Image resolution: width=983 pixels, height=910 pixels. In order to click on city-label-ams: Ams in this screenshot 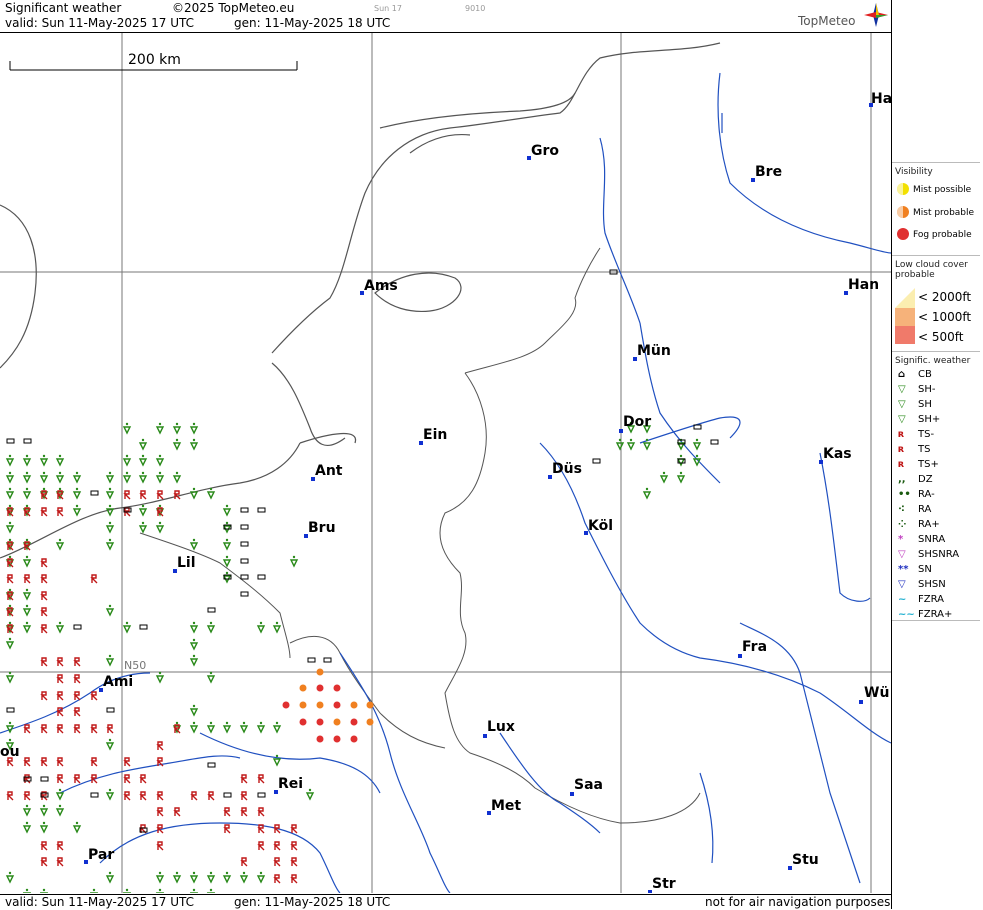, I will do `click(381, 286)`.